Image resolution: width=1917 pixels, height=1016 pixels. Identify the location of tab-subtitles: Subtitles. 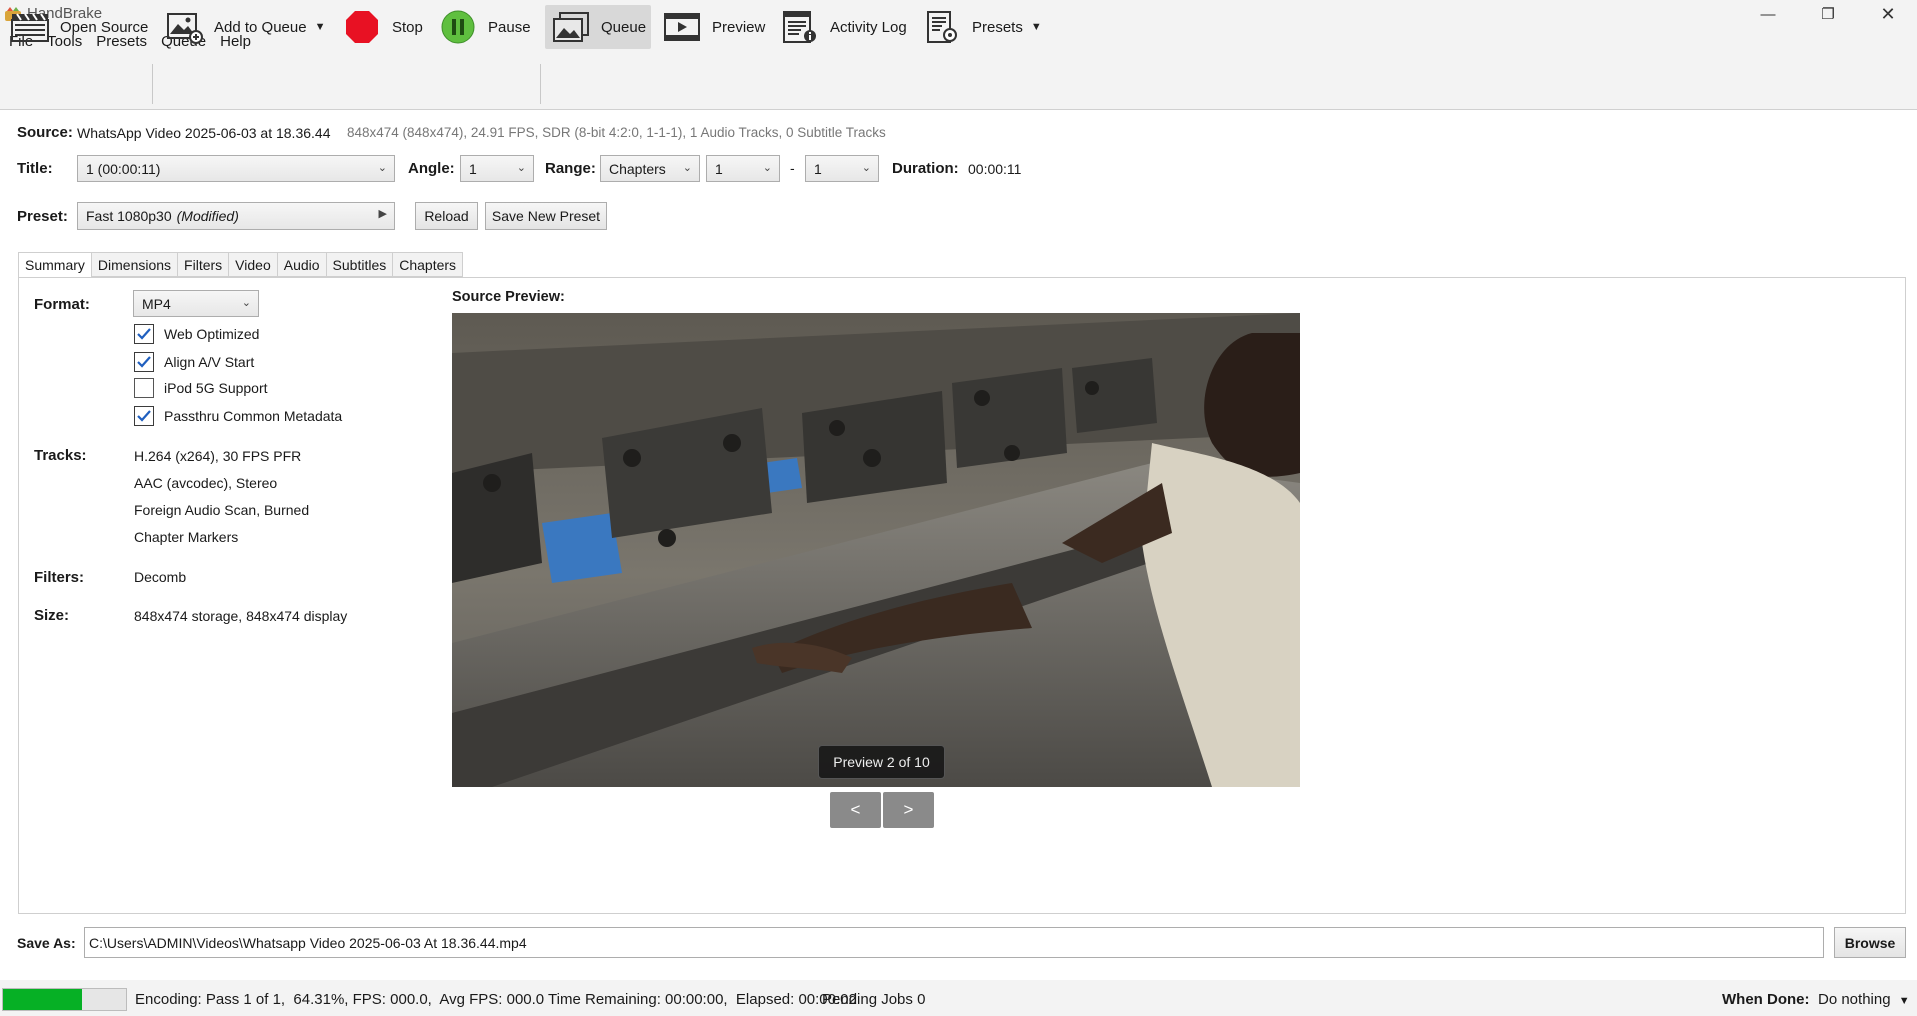
(359, 264).